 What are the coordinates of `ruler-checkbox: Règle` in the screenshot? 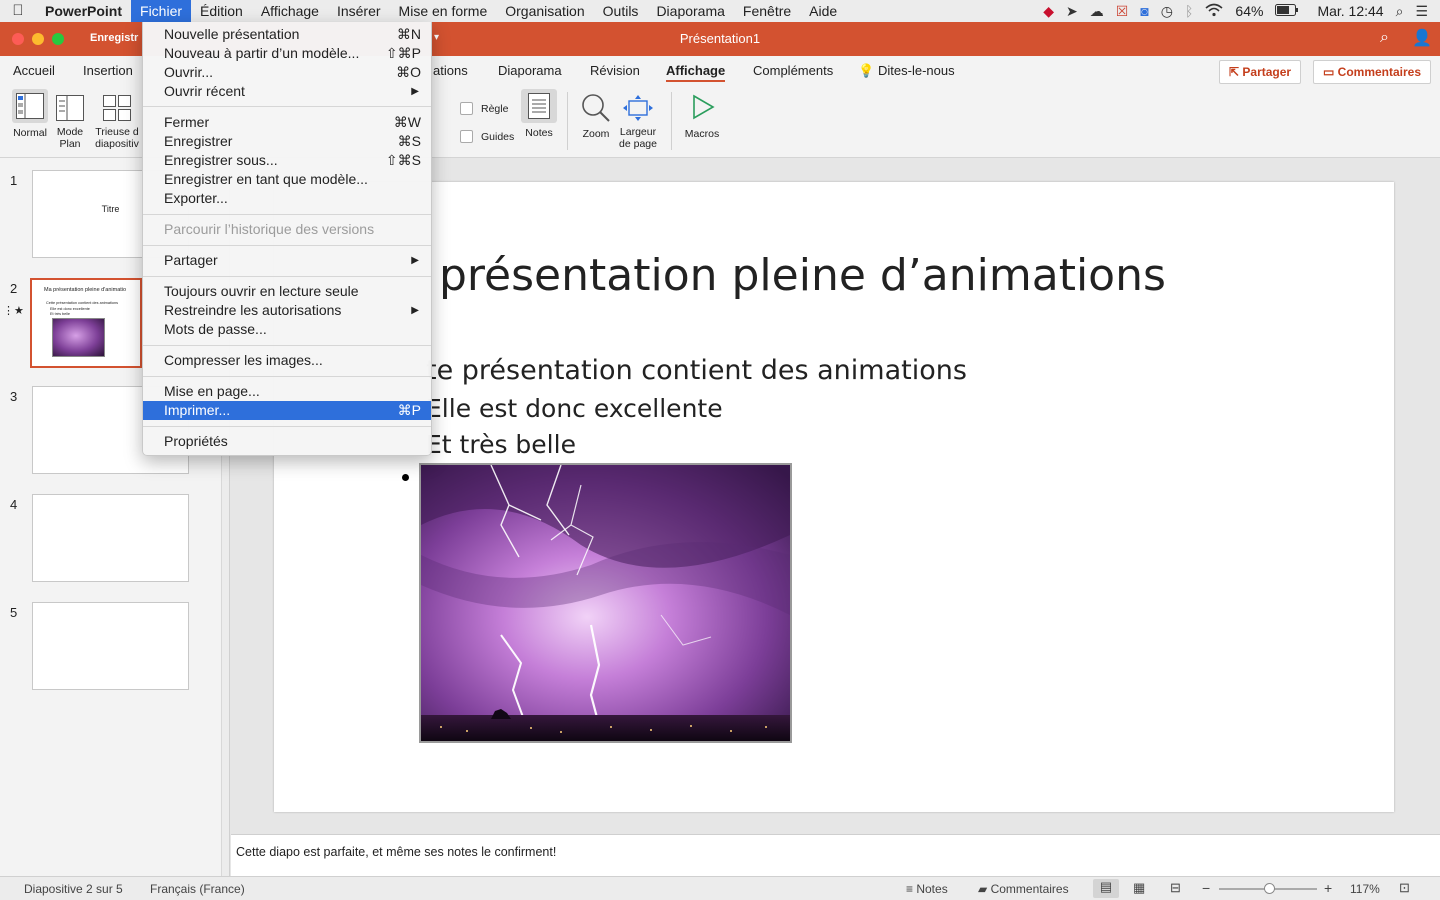 It's located at (484, 108).